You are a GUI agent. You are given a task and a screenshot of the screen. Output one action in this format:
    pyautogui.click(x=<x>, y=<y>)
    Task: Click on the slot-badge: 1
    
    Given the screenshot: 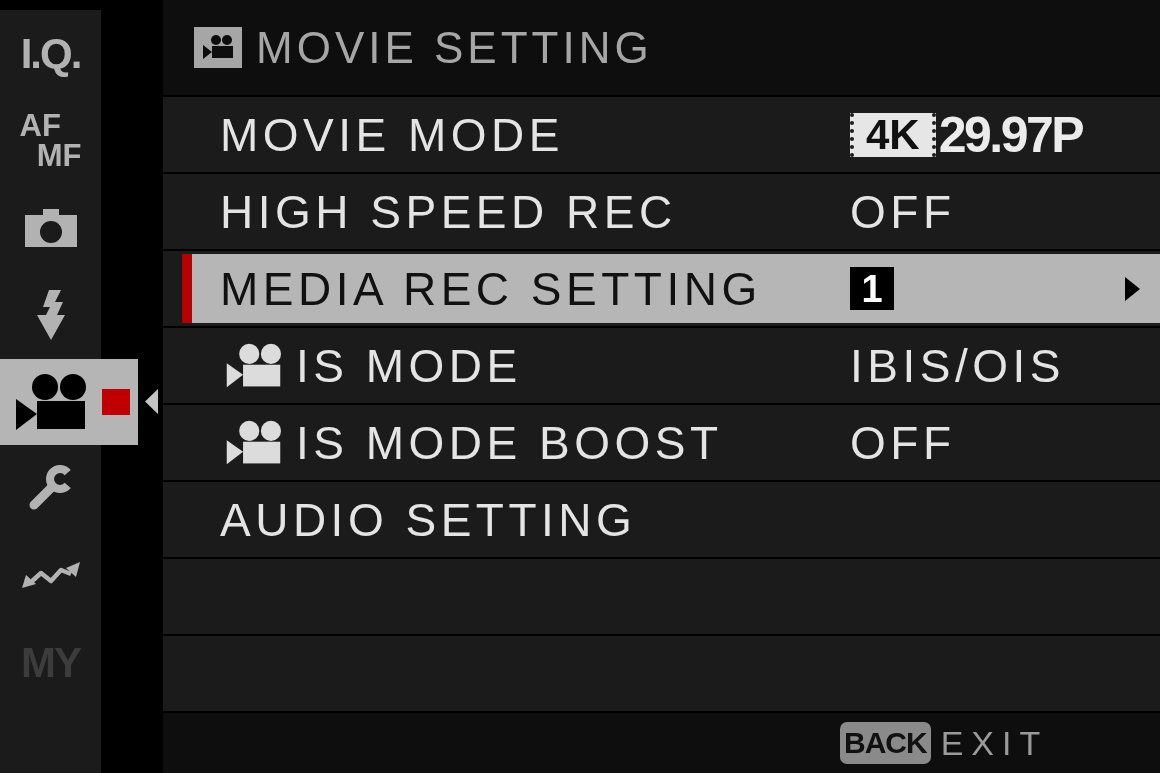 What is the action you would take?
    pyautogui.click(x=872, y=288)
    